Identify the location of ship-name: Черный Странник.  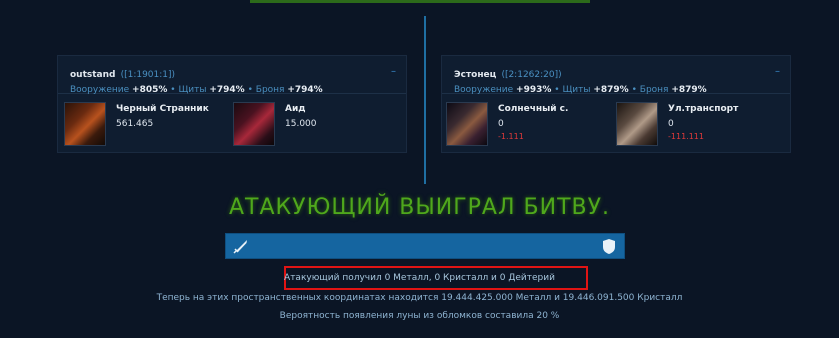
(162, 109).